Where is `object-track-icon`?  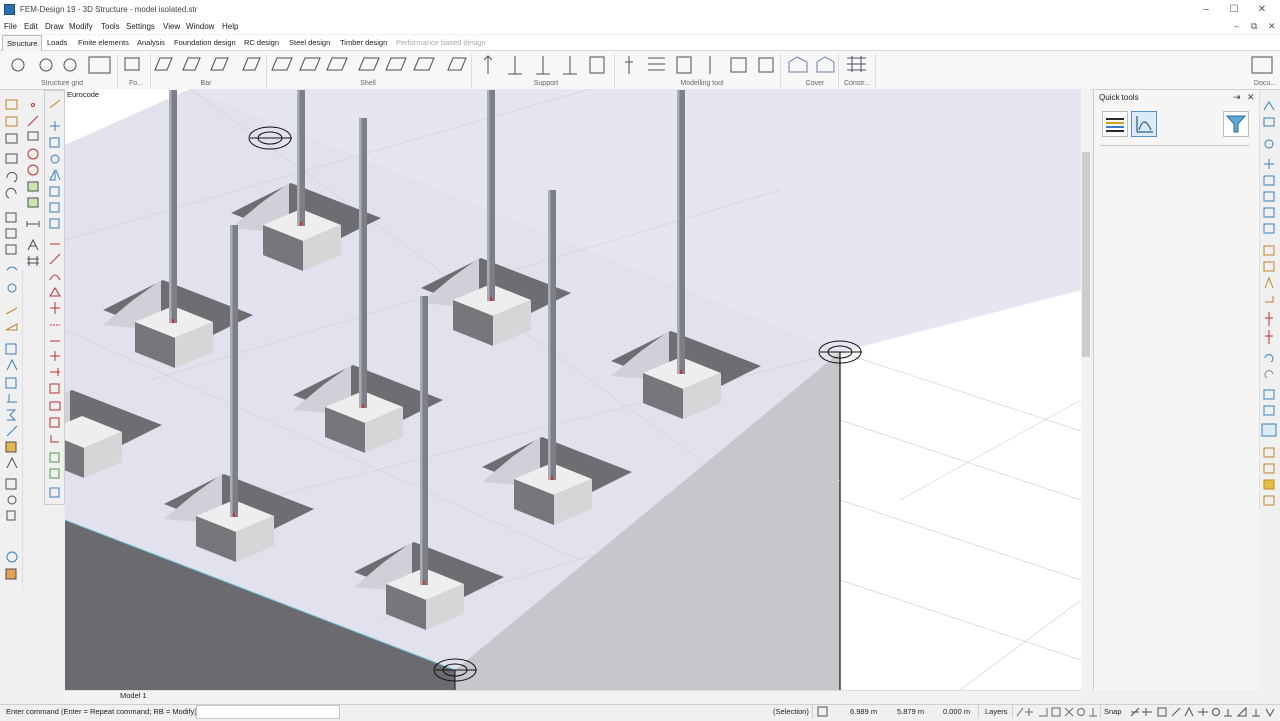
object-track-icon is located at coordinates (1056, 712).